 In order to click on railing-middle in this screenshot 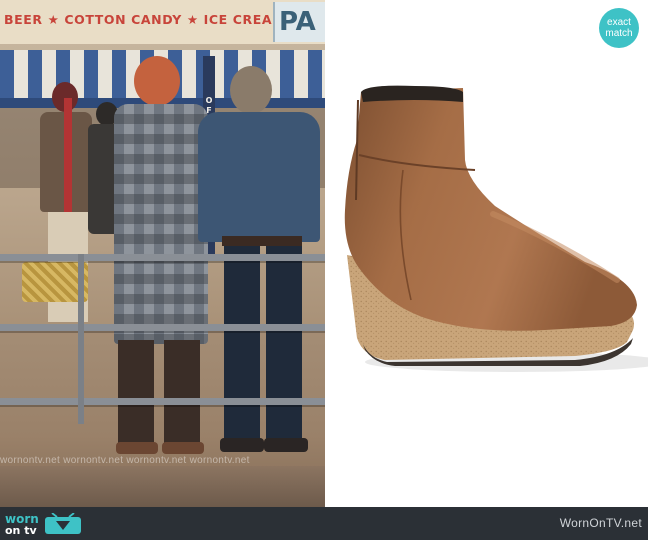, I will do `click(162, 327)`.